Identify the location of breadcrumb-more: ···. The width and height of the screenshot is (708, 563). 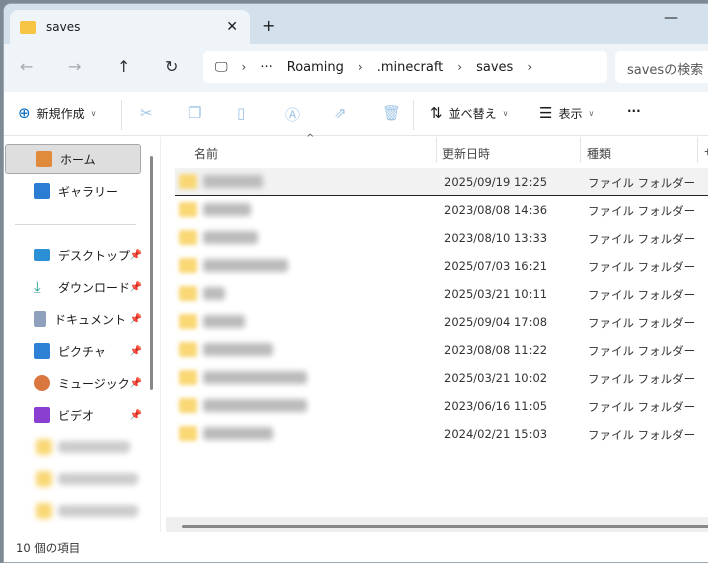
(266, 67).